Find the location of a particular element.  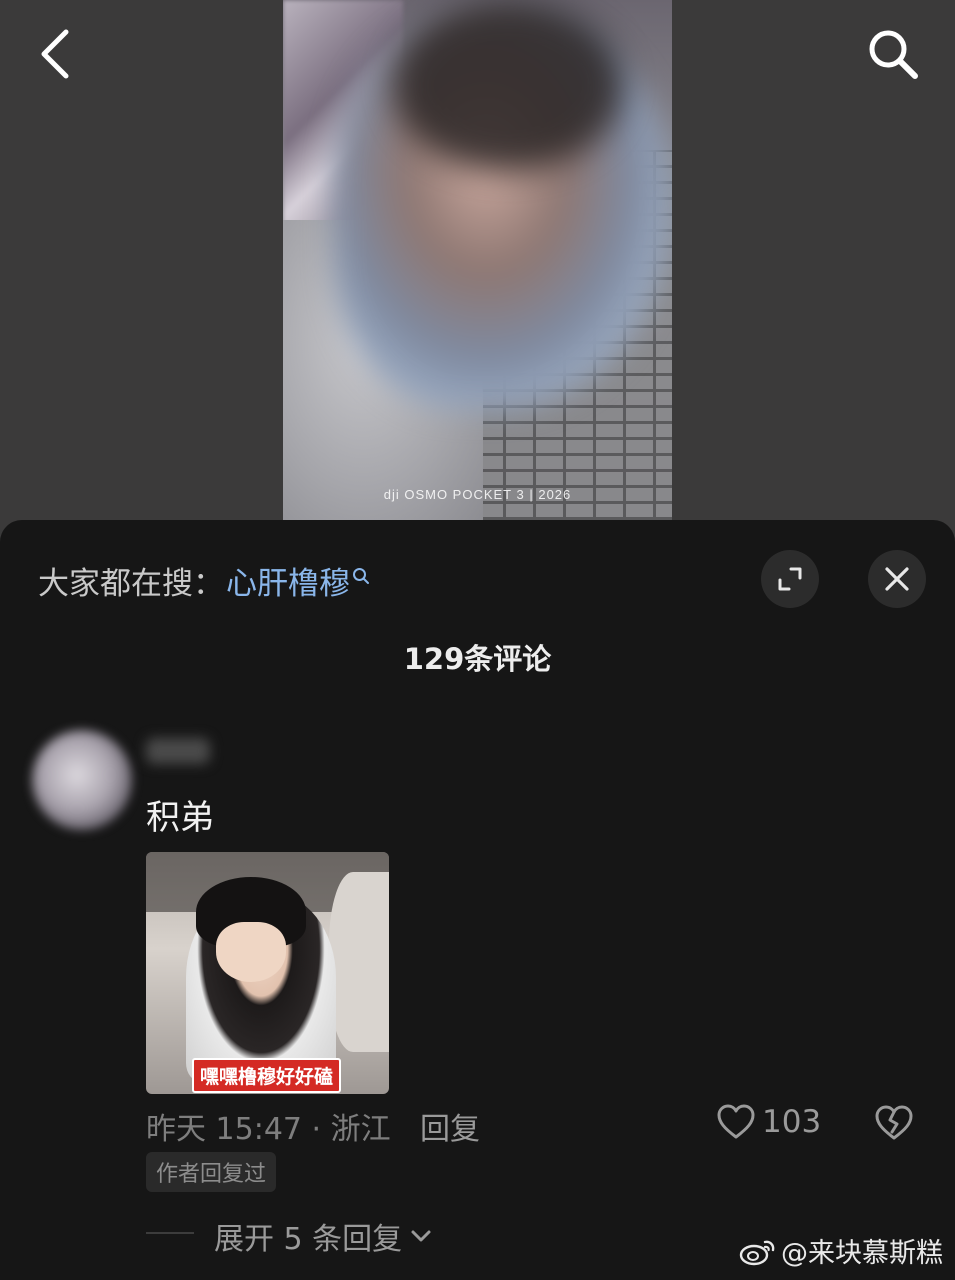

close-icon is located at coordinates (897, 579).